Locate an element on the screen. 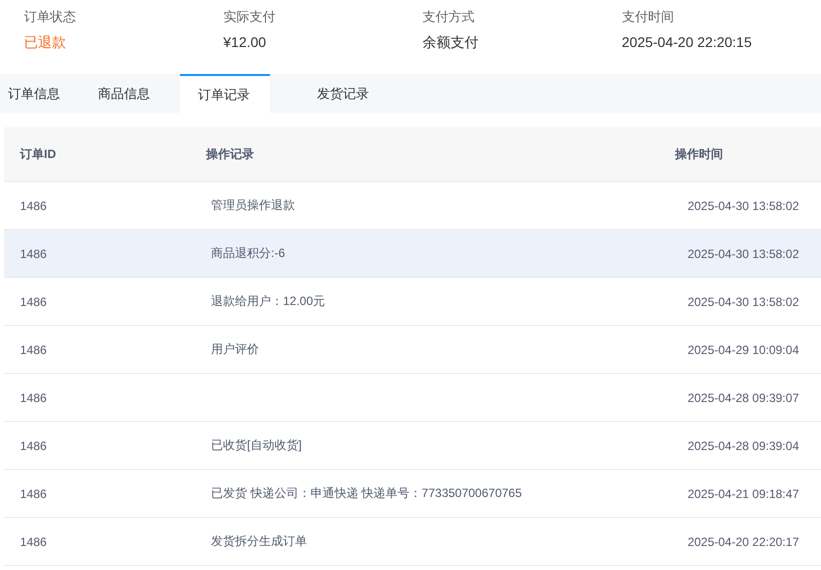 The image size is (821, 570). table-cell: 已发货 快递公司：申通快递 快递单号：773350700670765 is located at coordinates (366, 493).